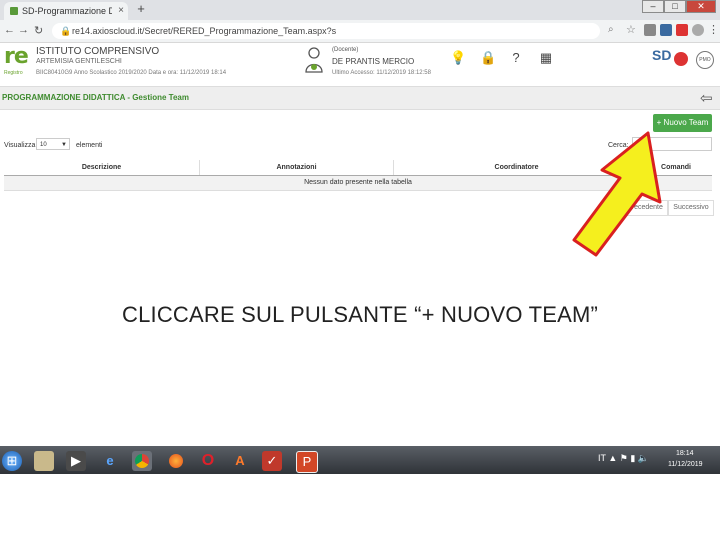 The image size is (720, 540). I want to click on page-size-label: Visualizza, so click(20, 145).